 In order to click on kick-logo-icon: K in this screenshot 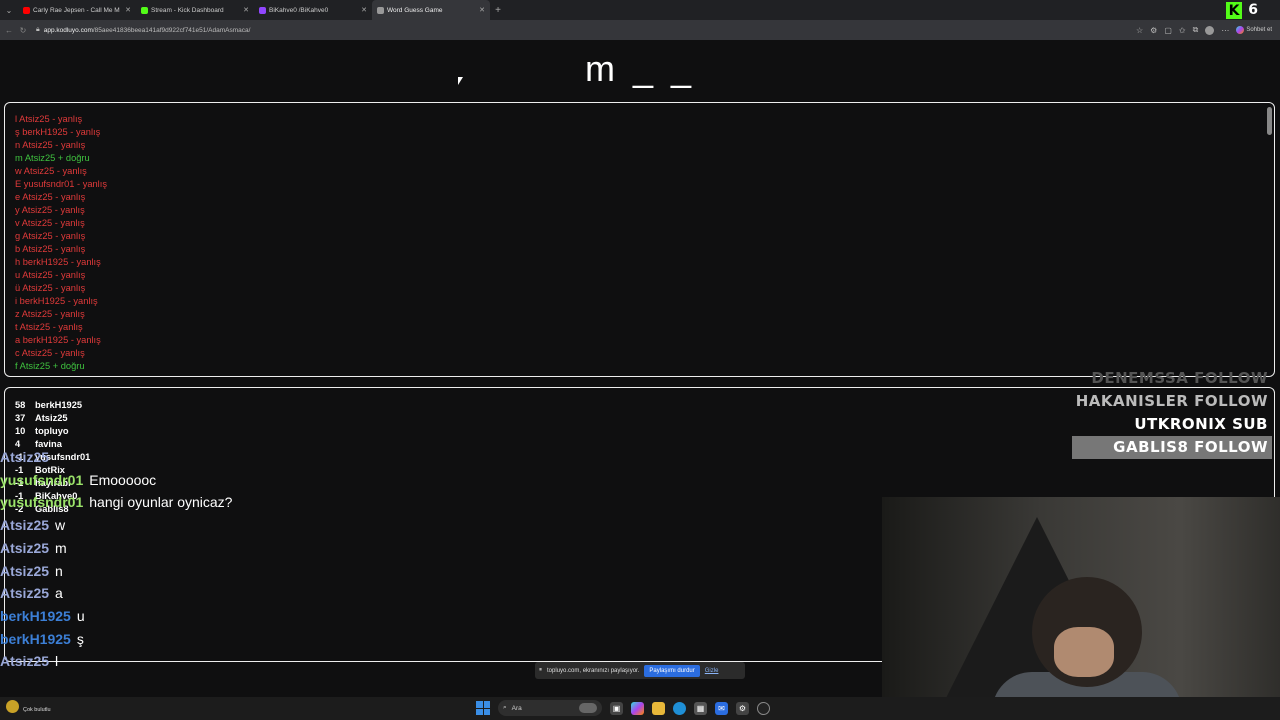, I will do `click(1234, 10)`.